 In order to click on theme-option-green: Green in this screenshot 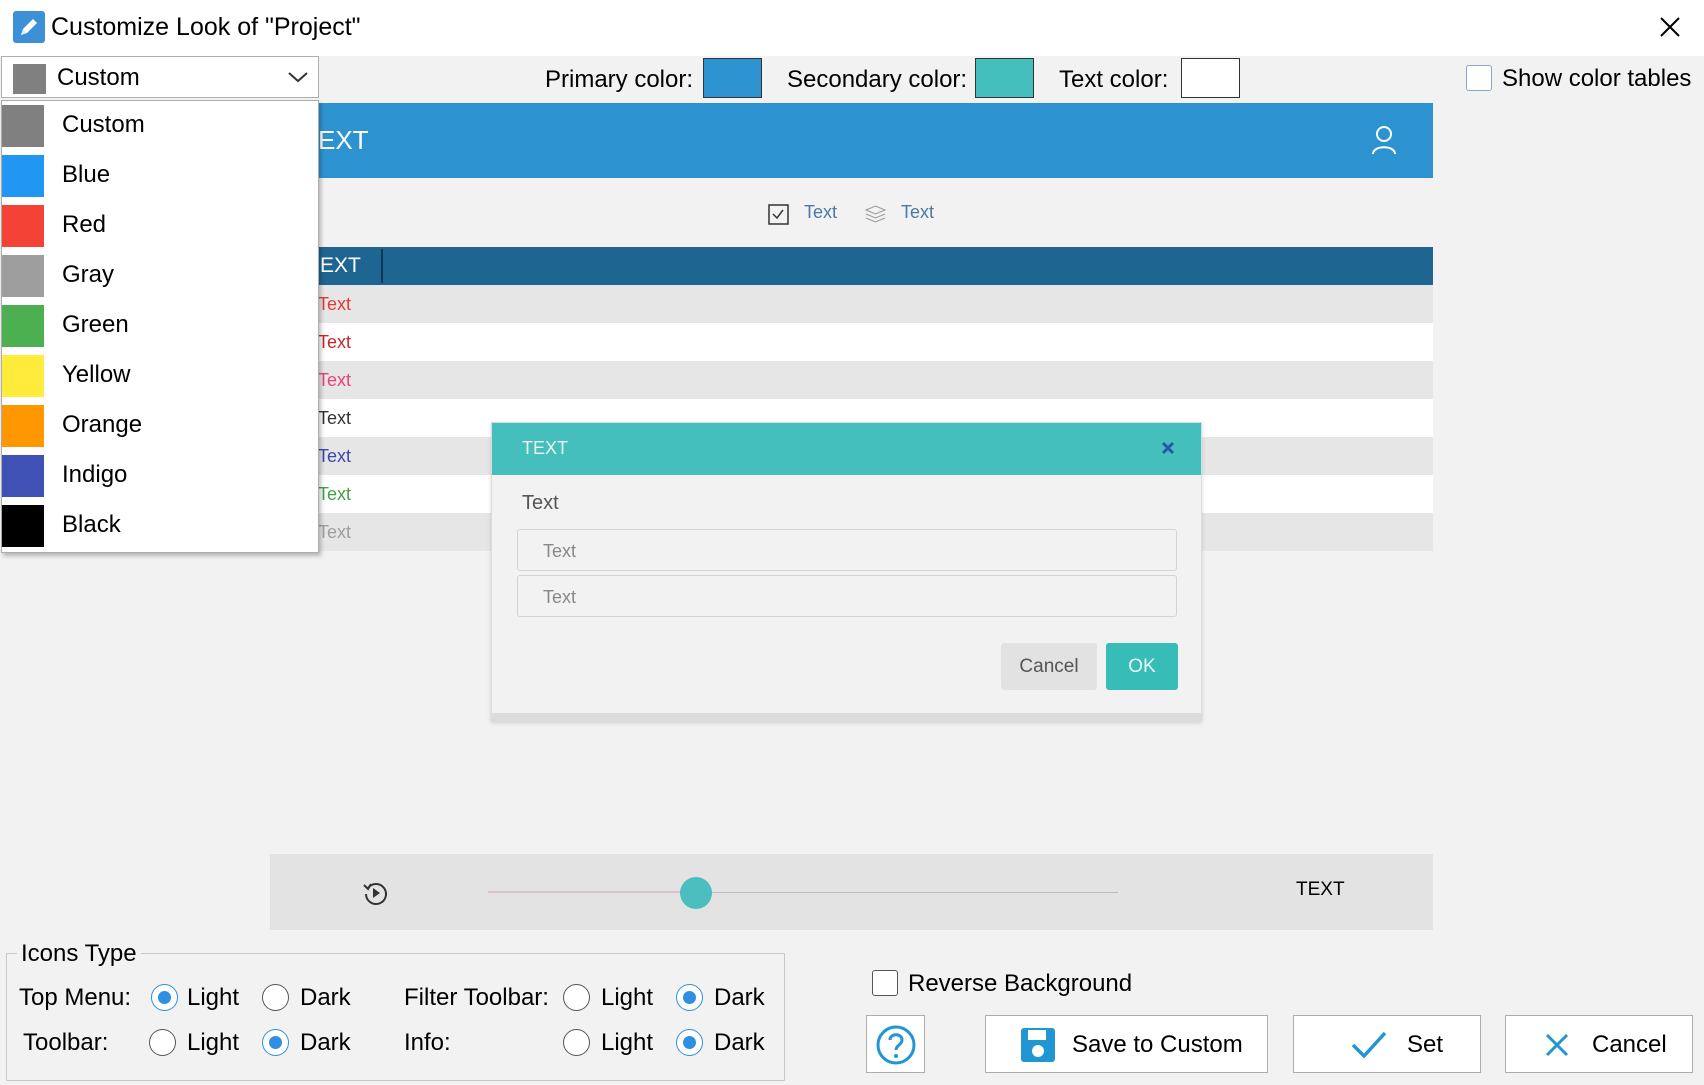, I will do `click(160, 326)`.